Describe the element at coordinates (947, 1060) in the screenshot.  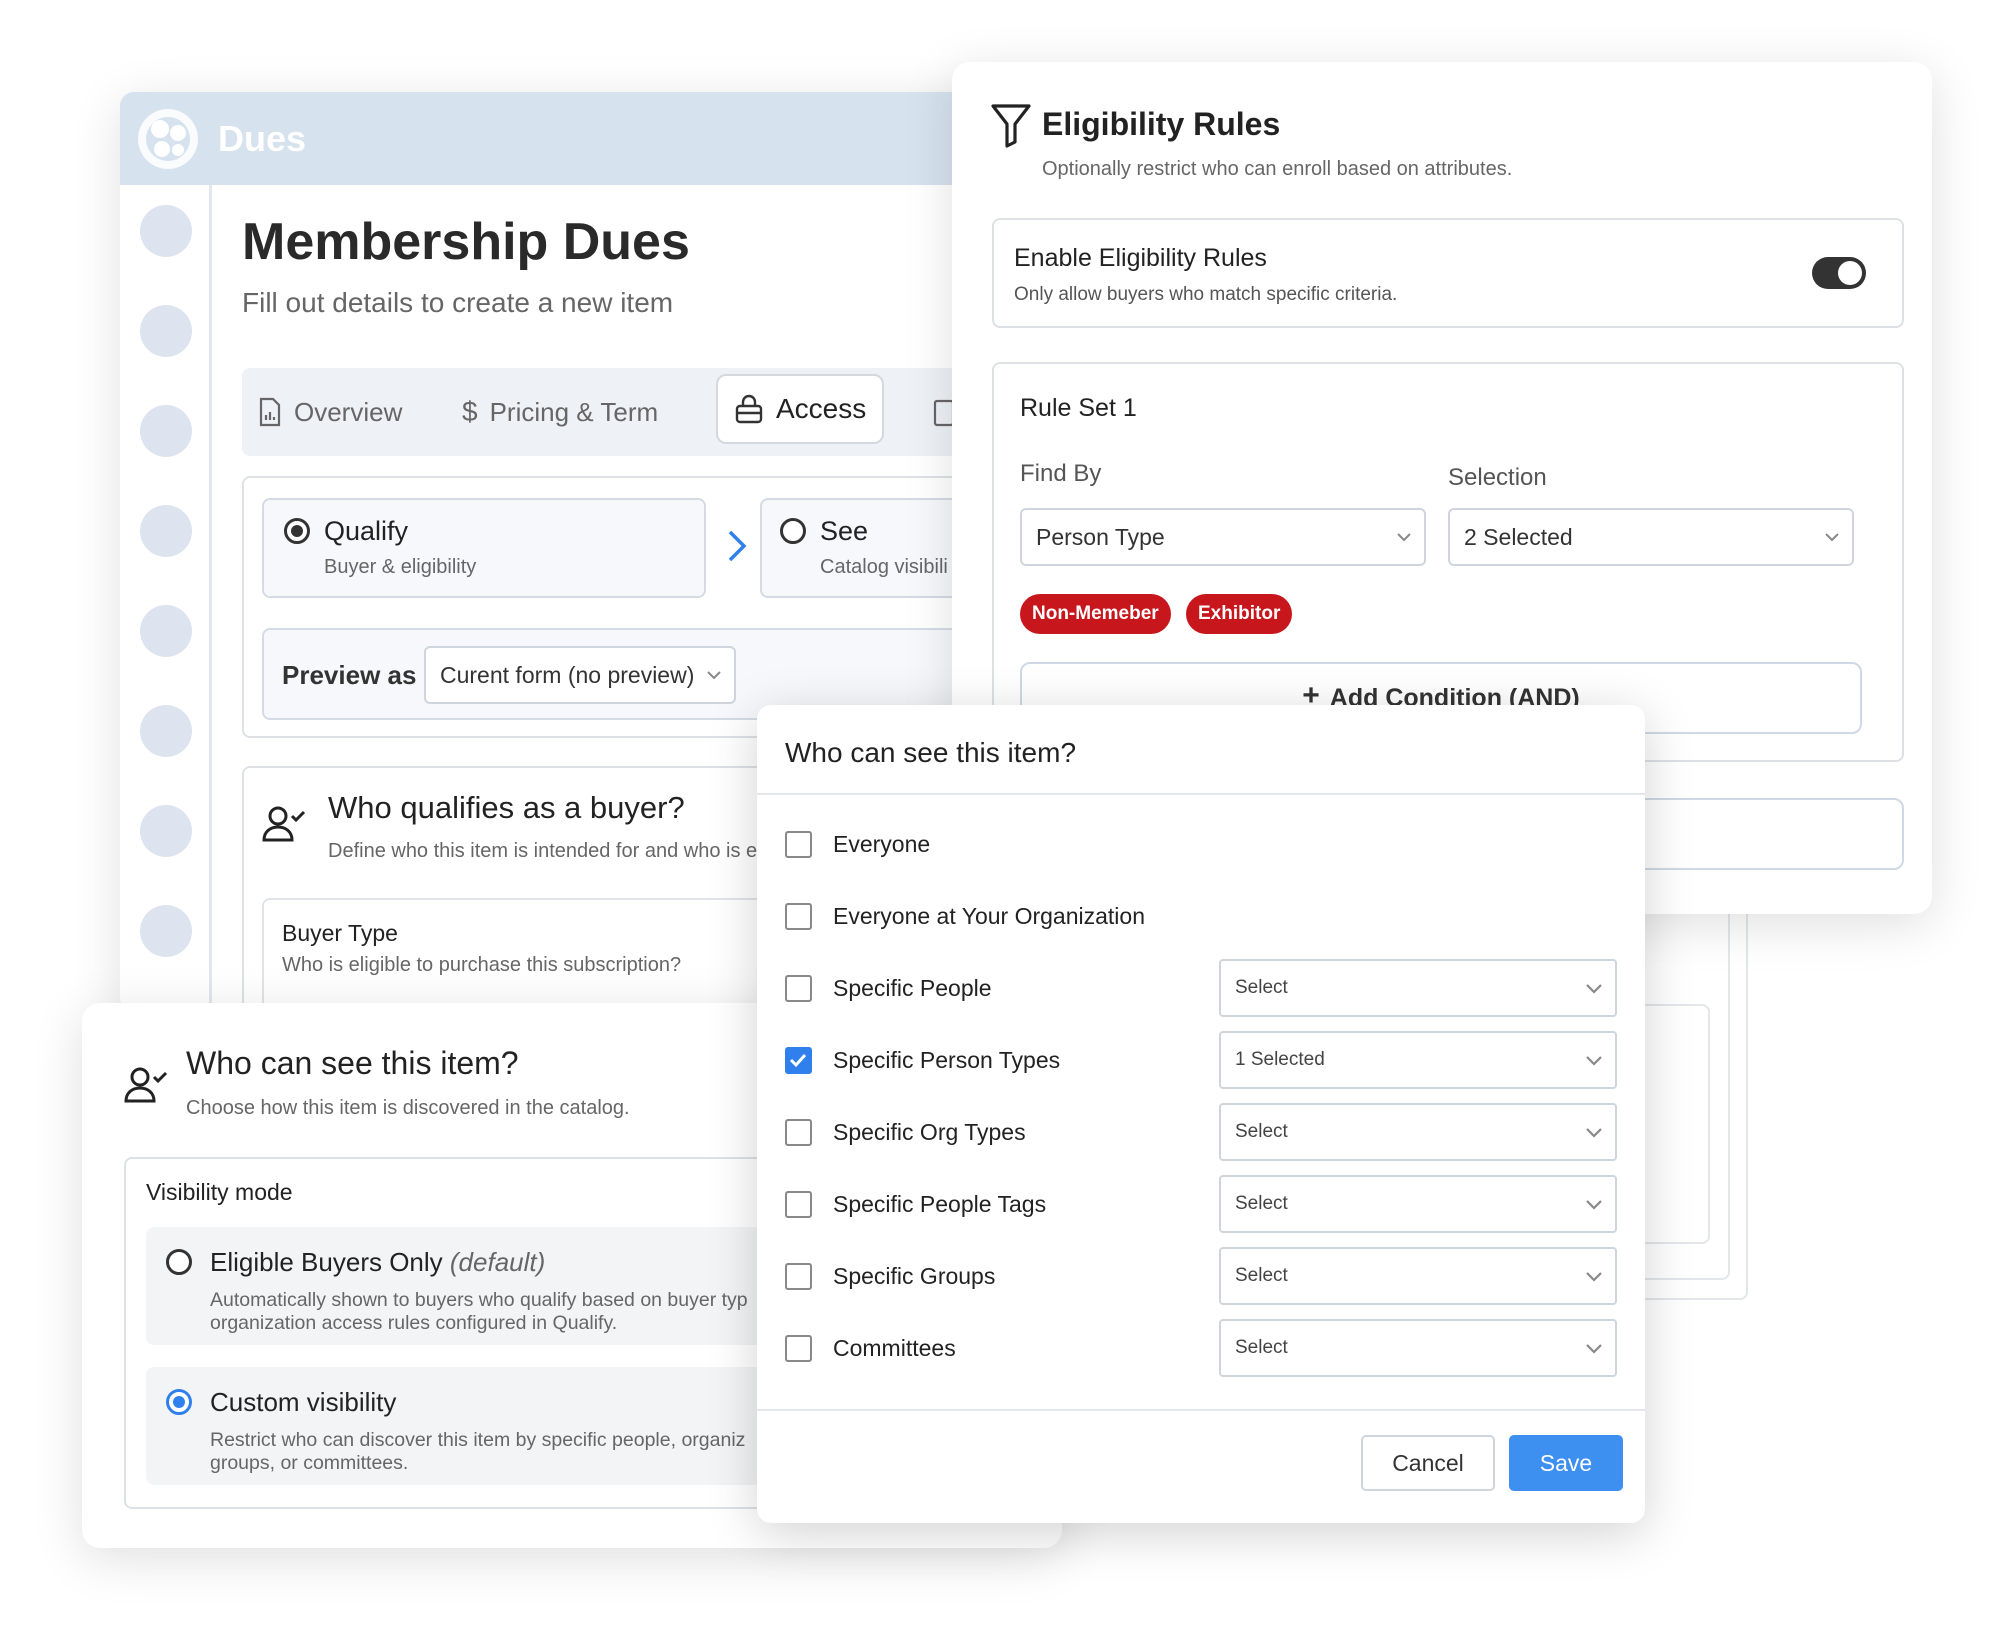
I see `row-label: Specific Person Types` at that location.